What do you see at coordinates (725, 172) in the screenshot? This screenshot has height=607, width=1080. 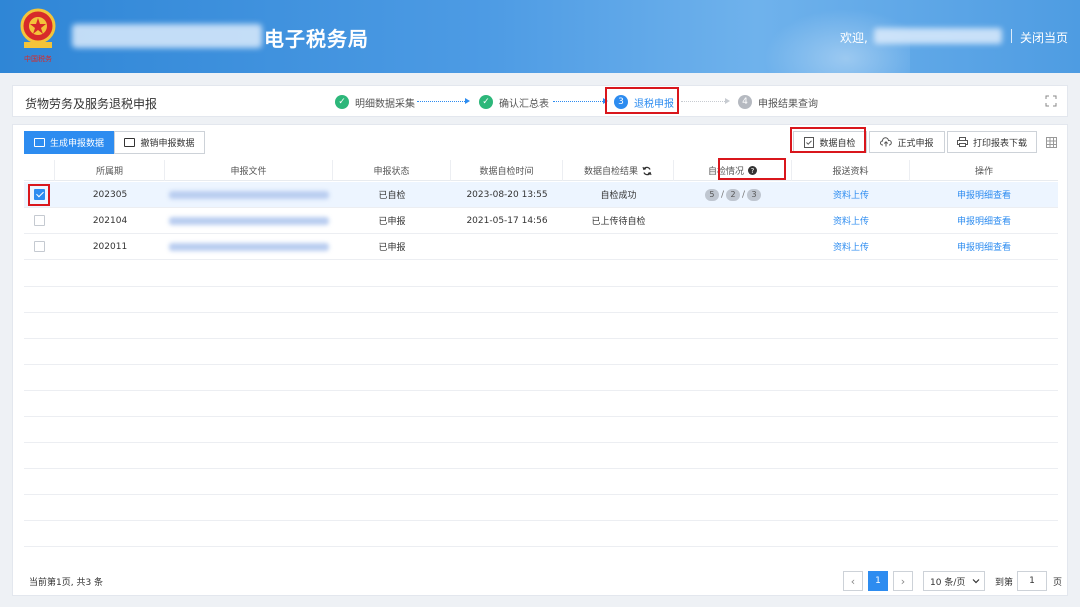 I see `column-header-label: 自检情况` at bounding box center [725, 172].